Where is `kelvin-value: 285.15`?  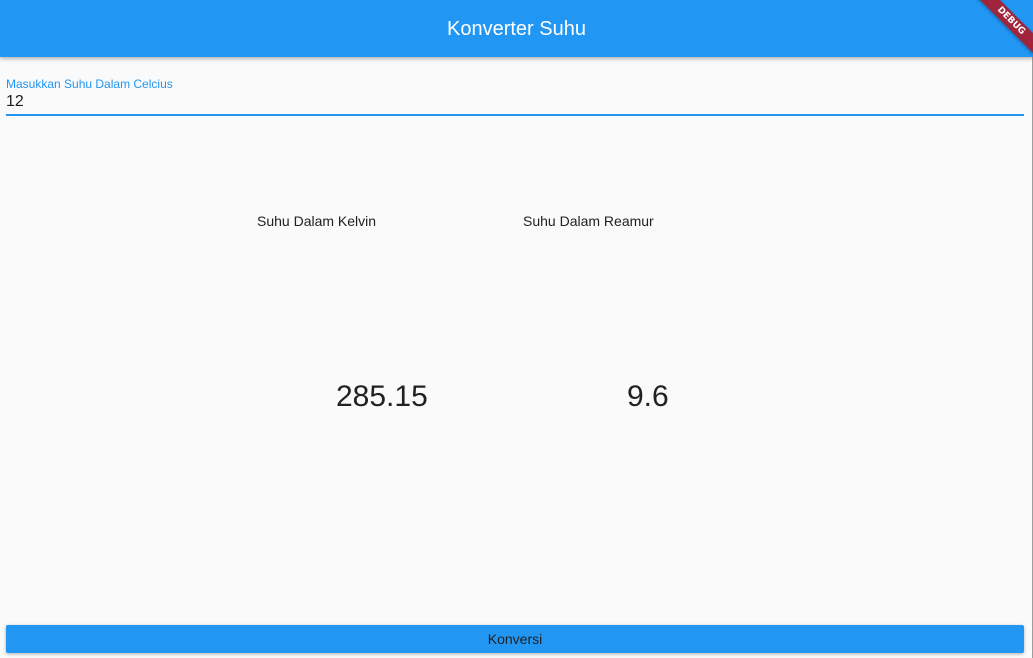 kelvin-value: 285.15 is located at coordinates (382, 396).